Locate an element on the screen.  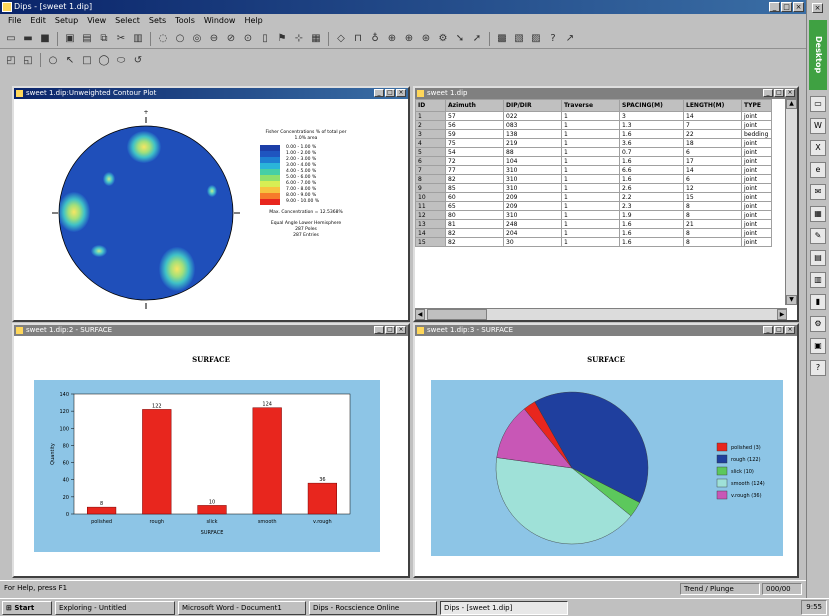
table-cell: 65 is located at coordinates (474, 206).